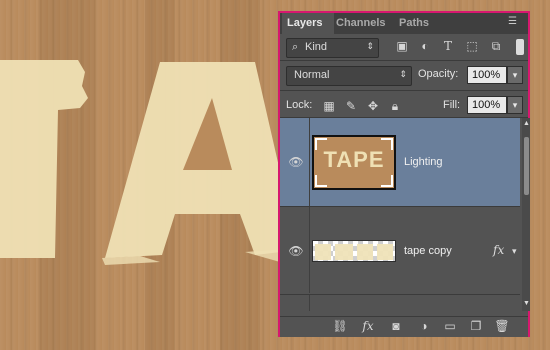 Image resolution: width=550 pixels, height=350 pixels. Describe the element at coordinates (365, 23) in the screenshot. I see `tab-channels: Channels` at that location.